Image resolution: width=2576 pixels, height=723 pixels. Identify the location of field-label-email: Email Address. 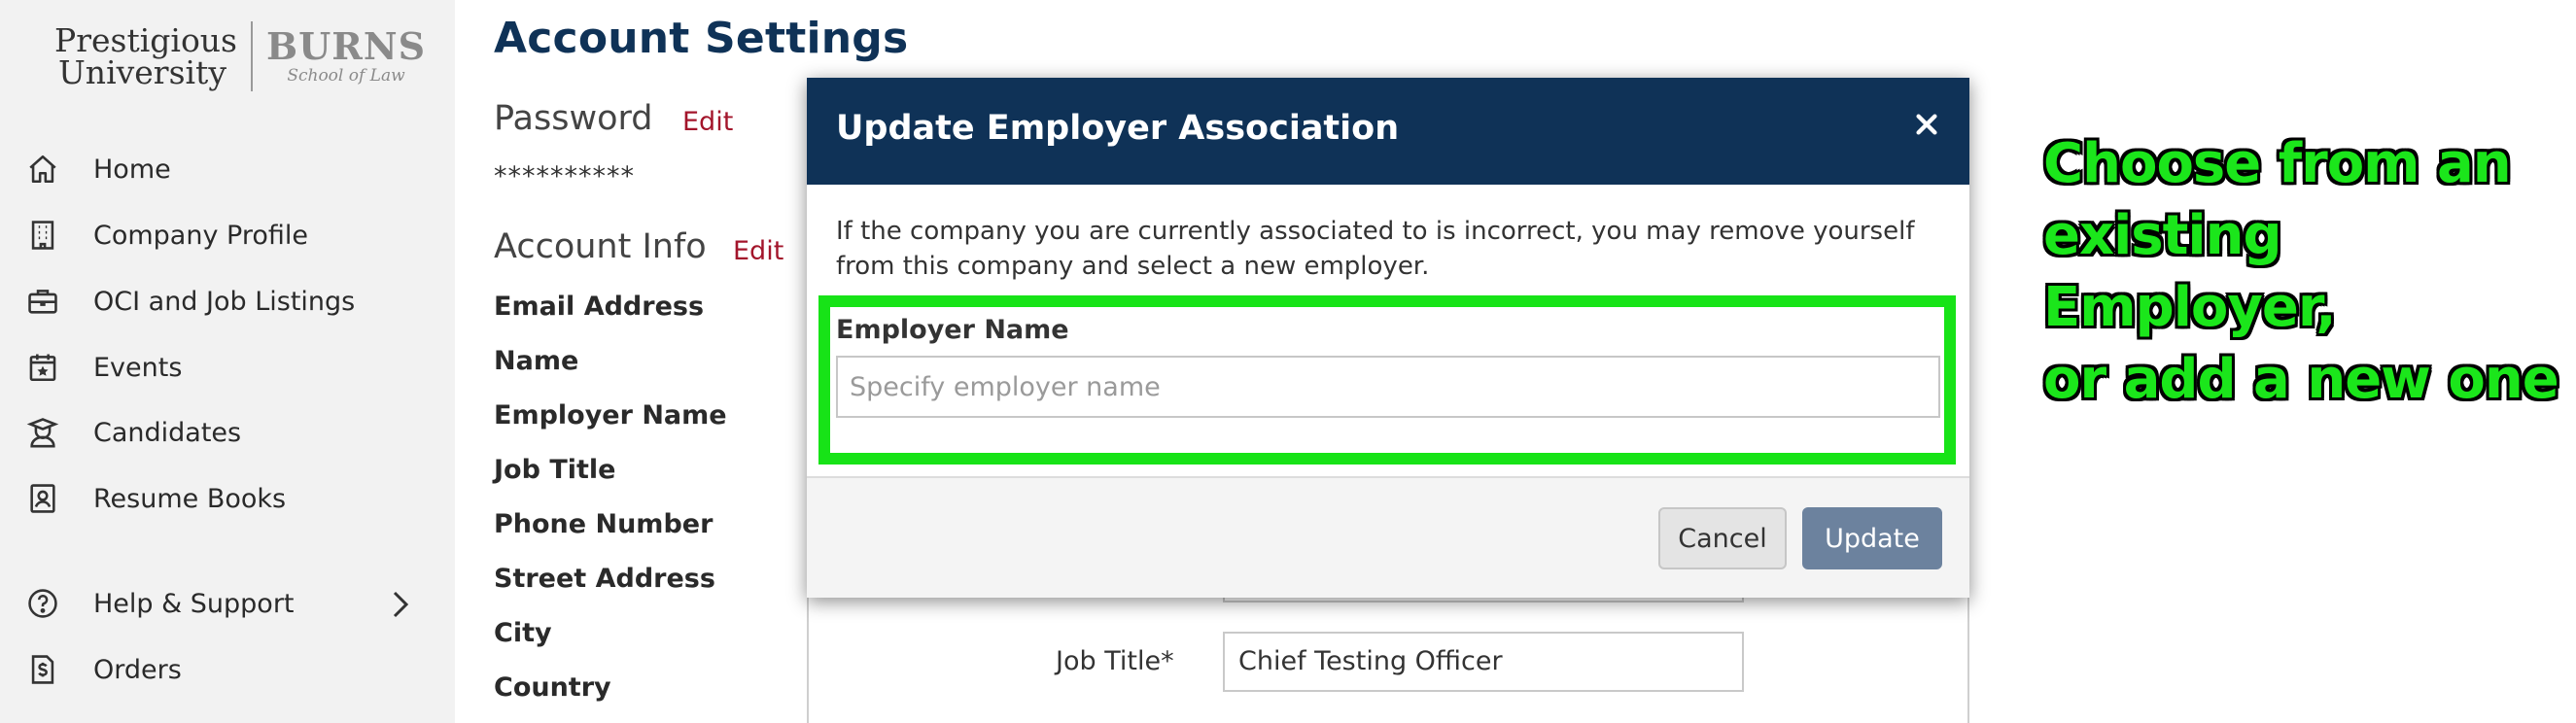
(599, 307).